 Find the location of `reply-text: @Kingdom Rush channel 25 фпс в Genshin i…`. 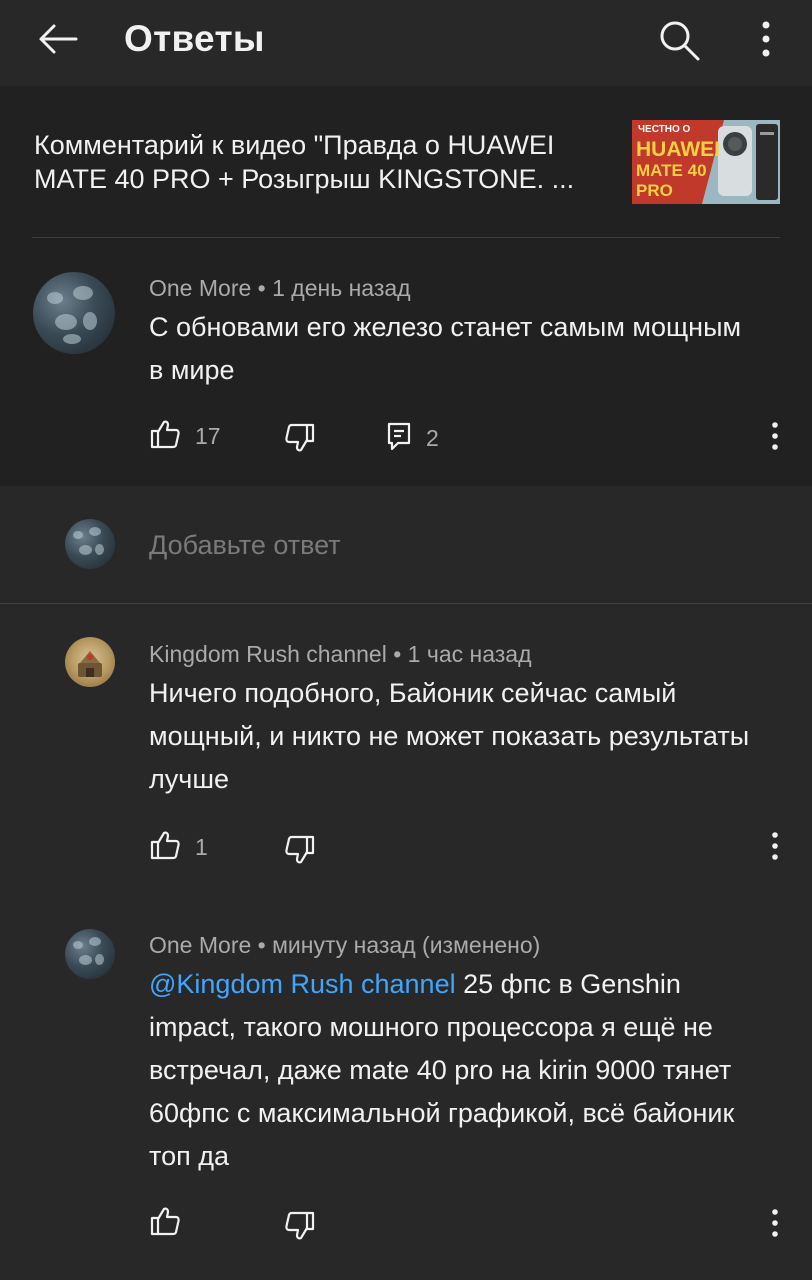

reply-text: @Kingdom Rush channel 25 фпс в Genshin i… is located at coordinates (454, 1070).